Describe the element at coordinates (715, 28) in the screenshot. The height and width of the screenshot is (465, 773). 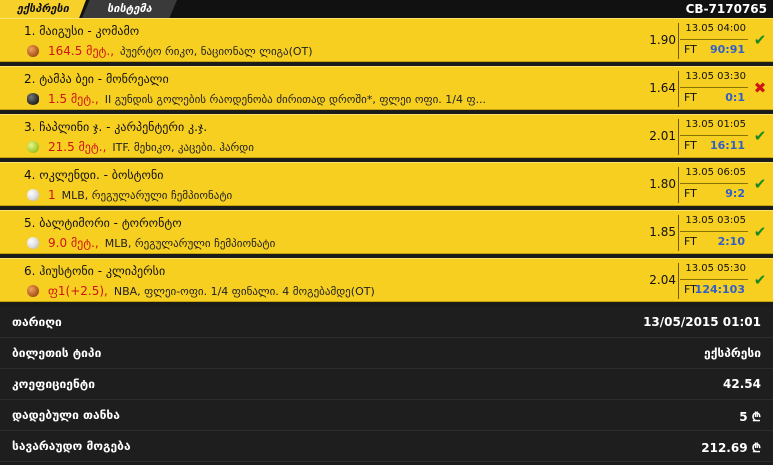
I see `match-datetime: 13.05 04:00` at that location.